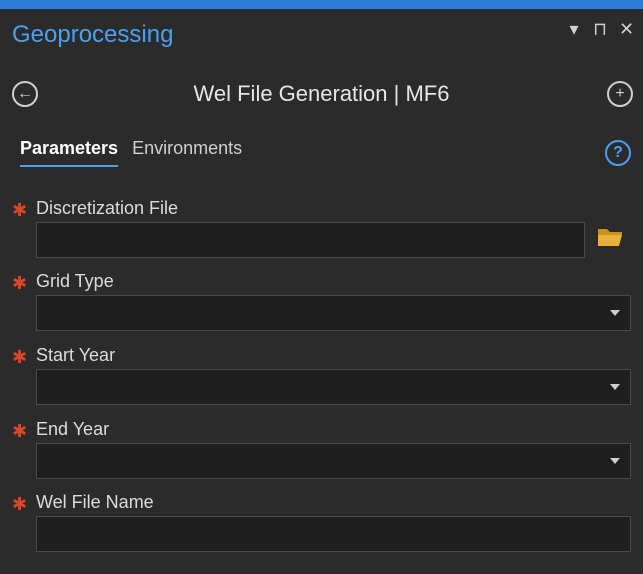 Image resolution: width=643 pixels, height=574 pixels. Describe the element at coordinates (131, 152) in the screenshot. I see `tabs: Parameters Environments` at that location.